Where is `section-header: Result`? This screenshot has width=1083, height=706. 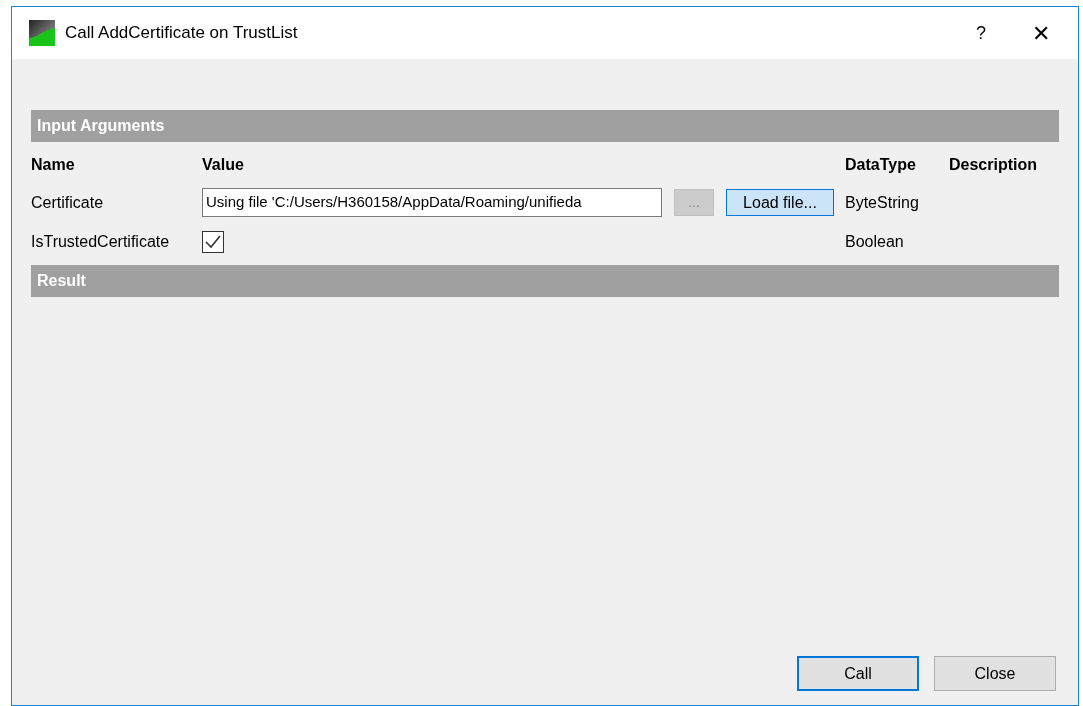
section-header: Result is located at coordinates (545, 281).